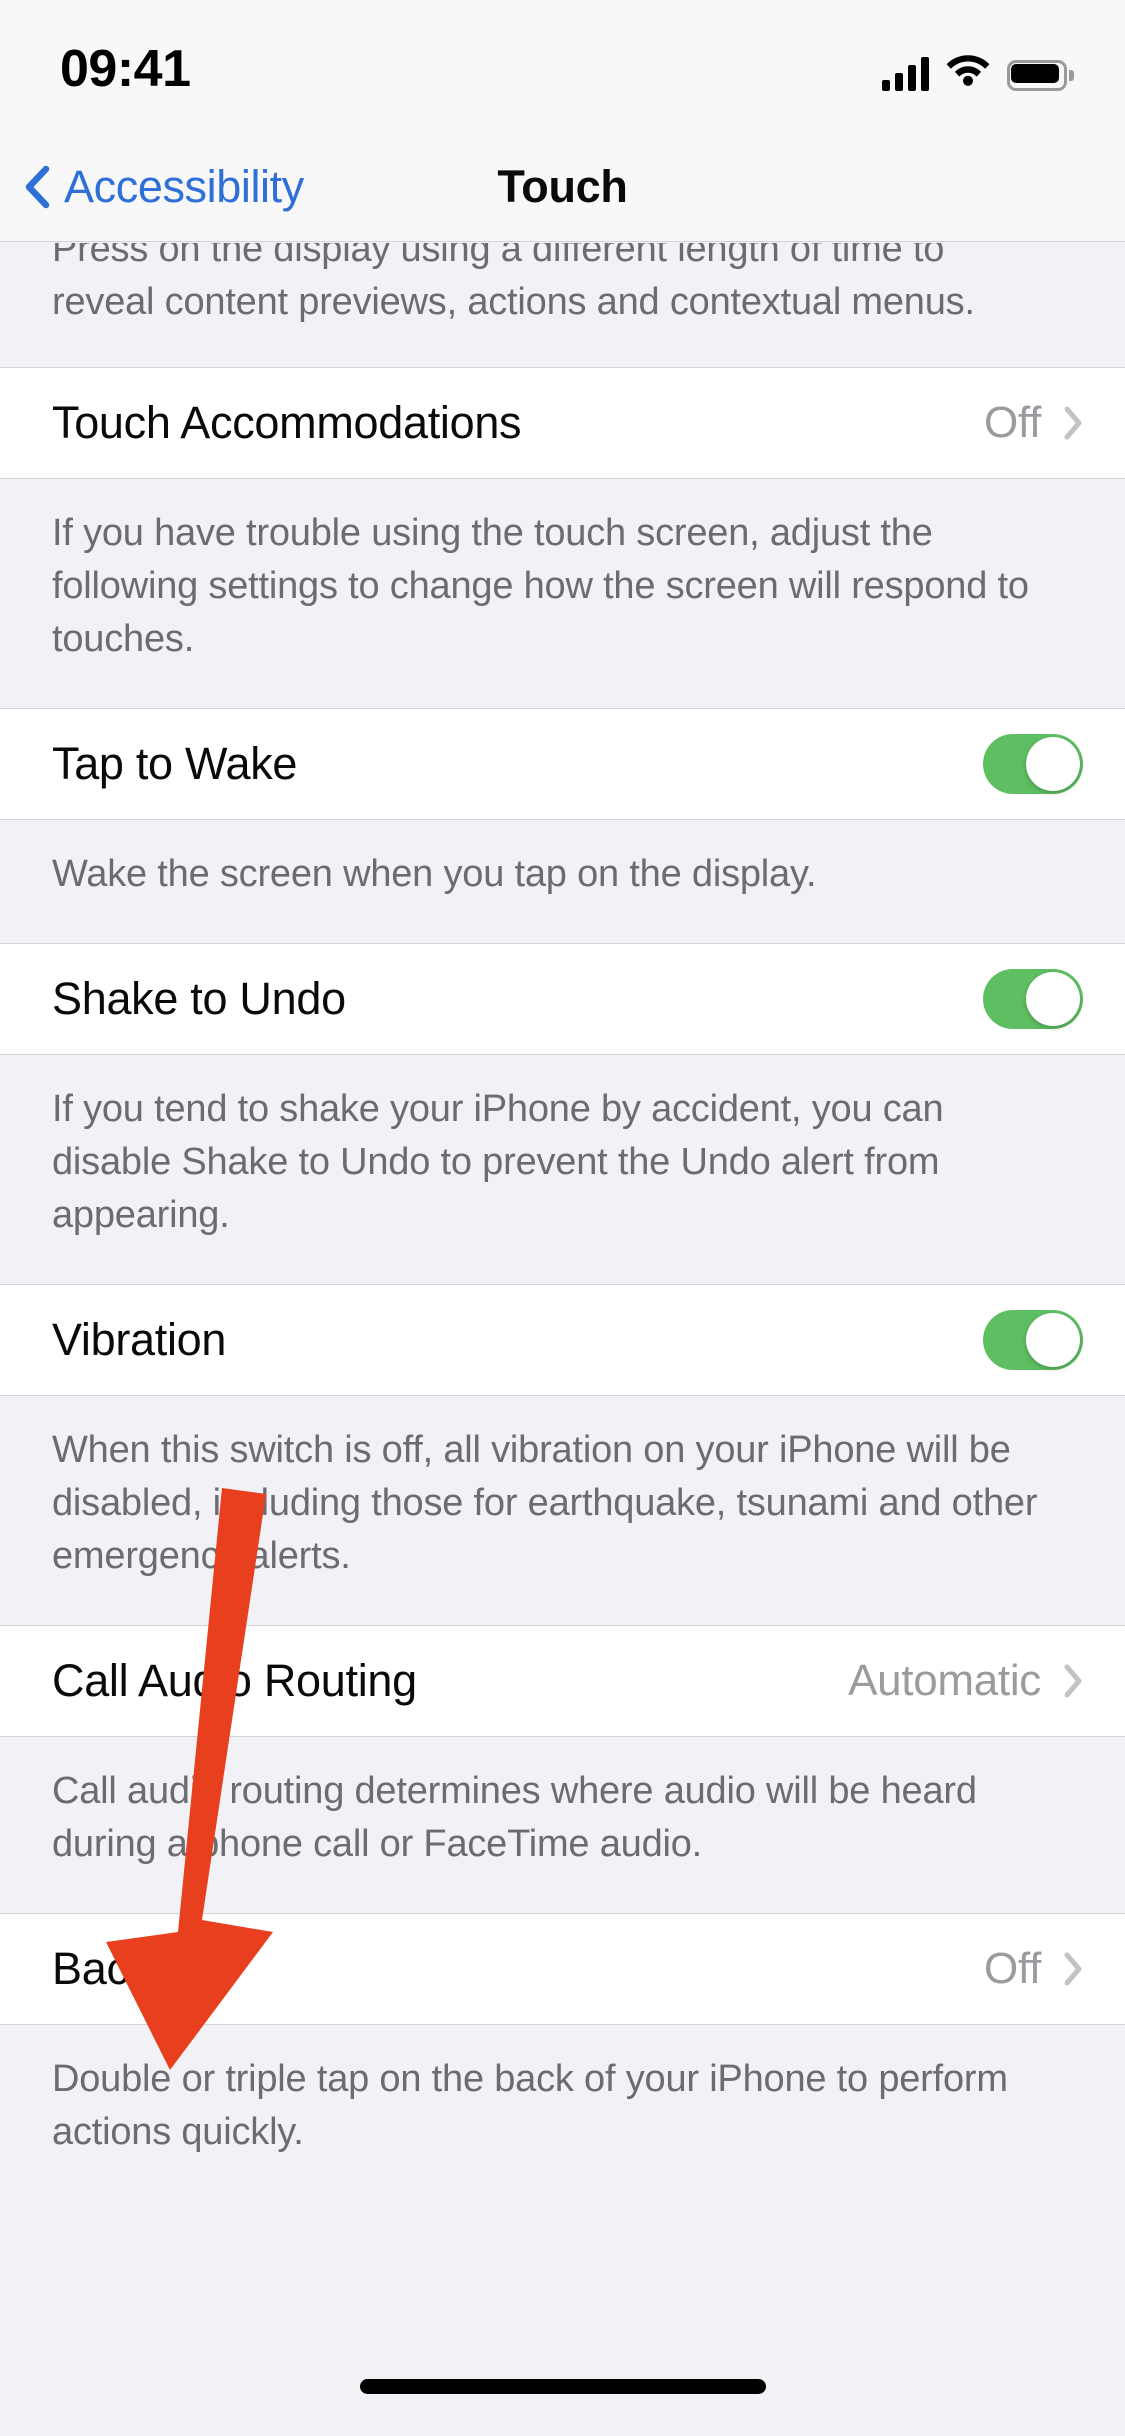  I want to click on group-tap-to-wake: Tap to Wake, so click(562, 764).